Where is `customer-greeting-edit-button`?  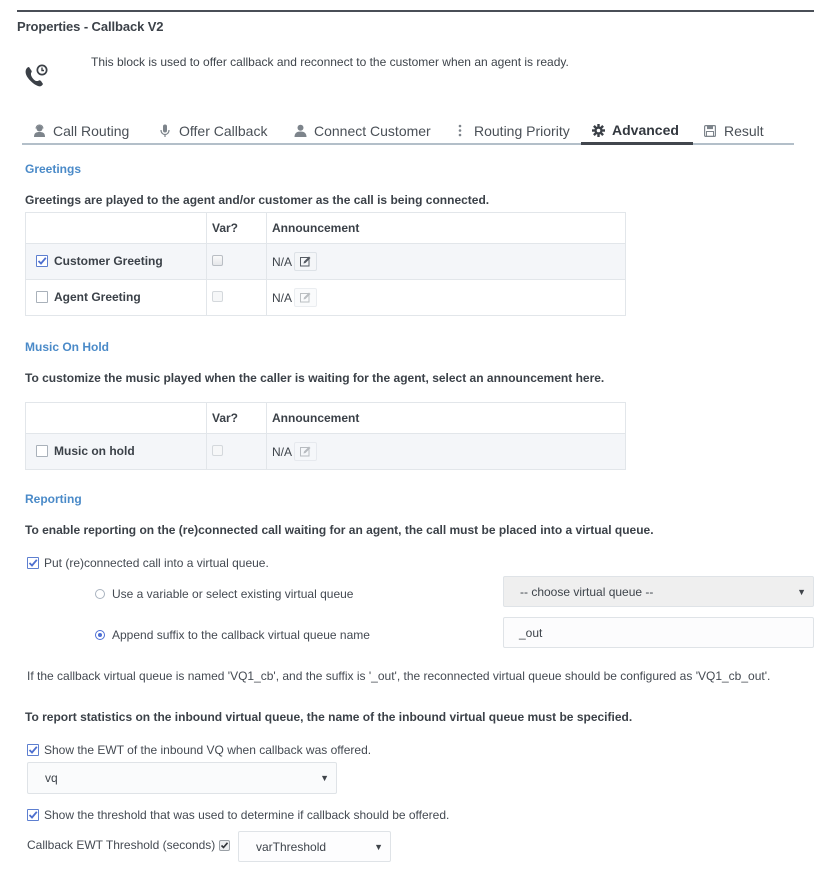
customer-greeting-edit-button is located at coordinates (306, 261).